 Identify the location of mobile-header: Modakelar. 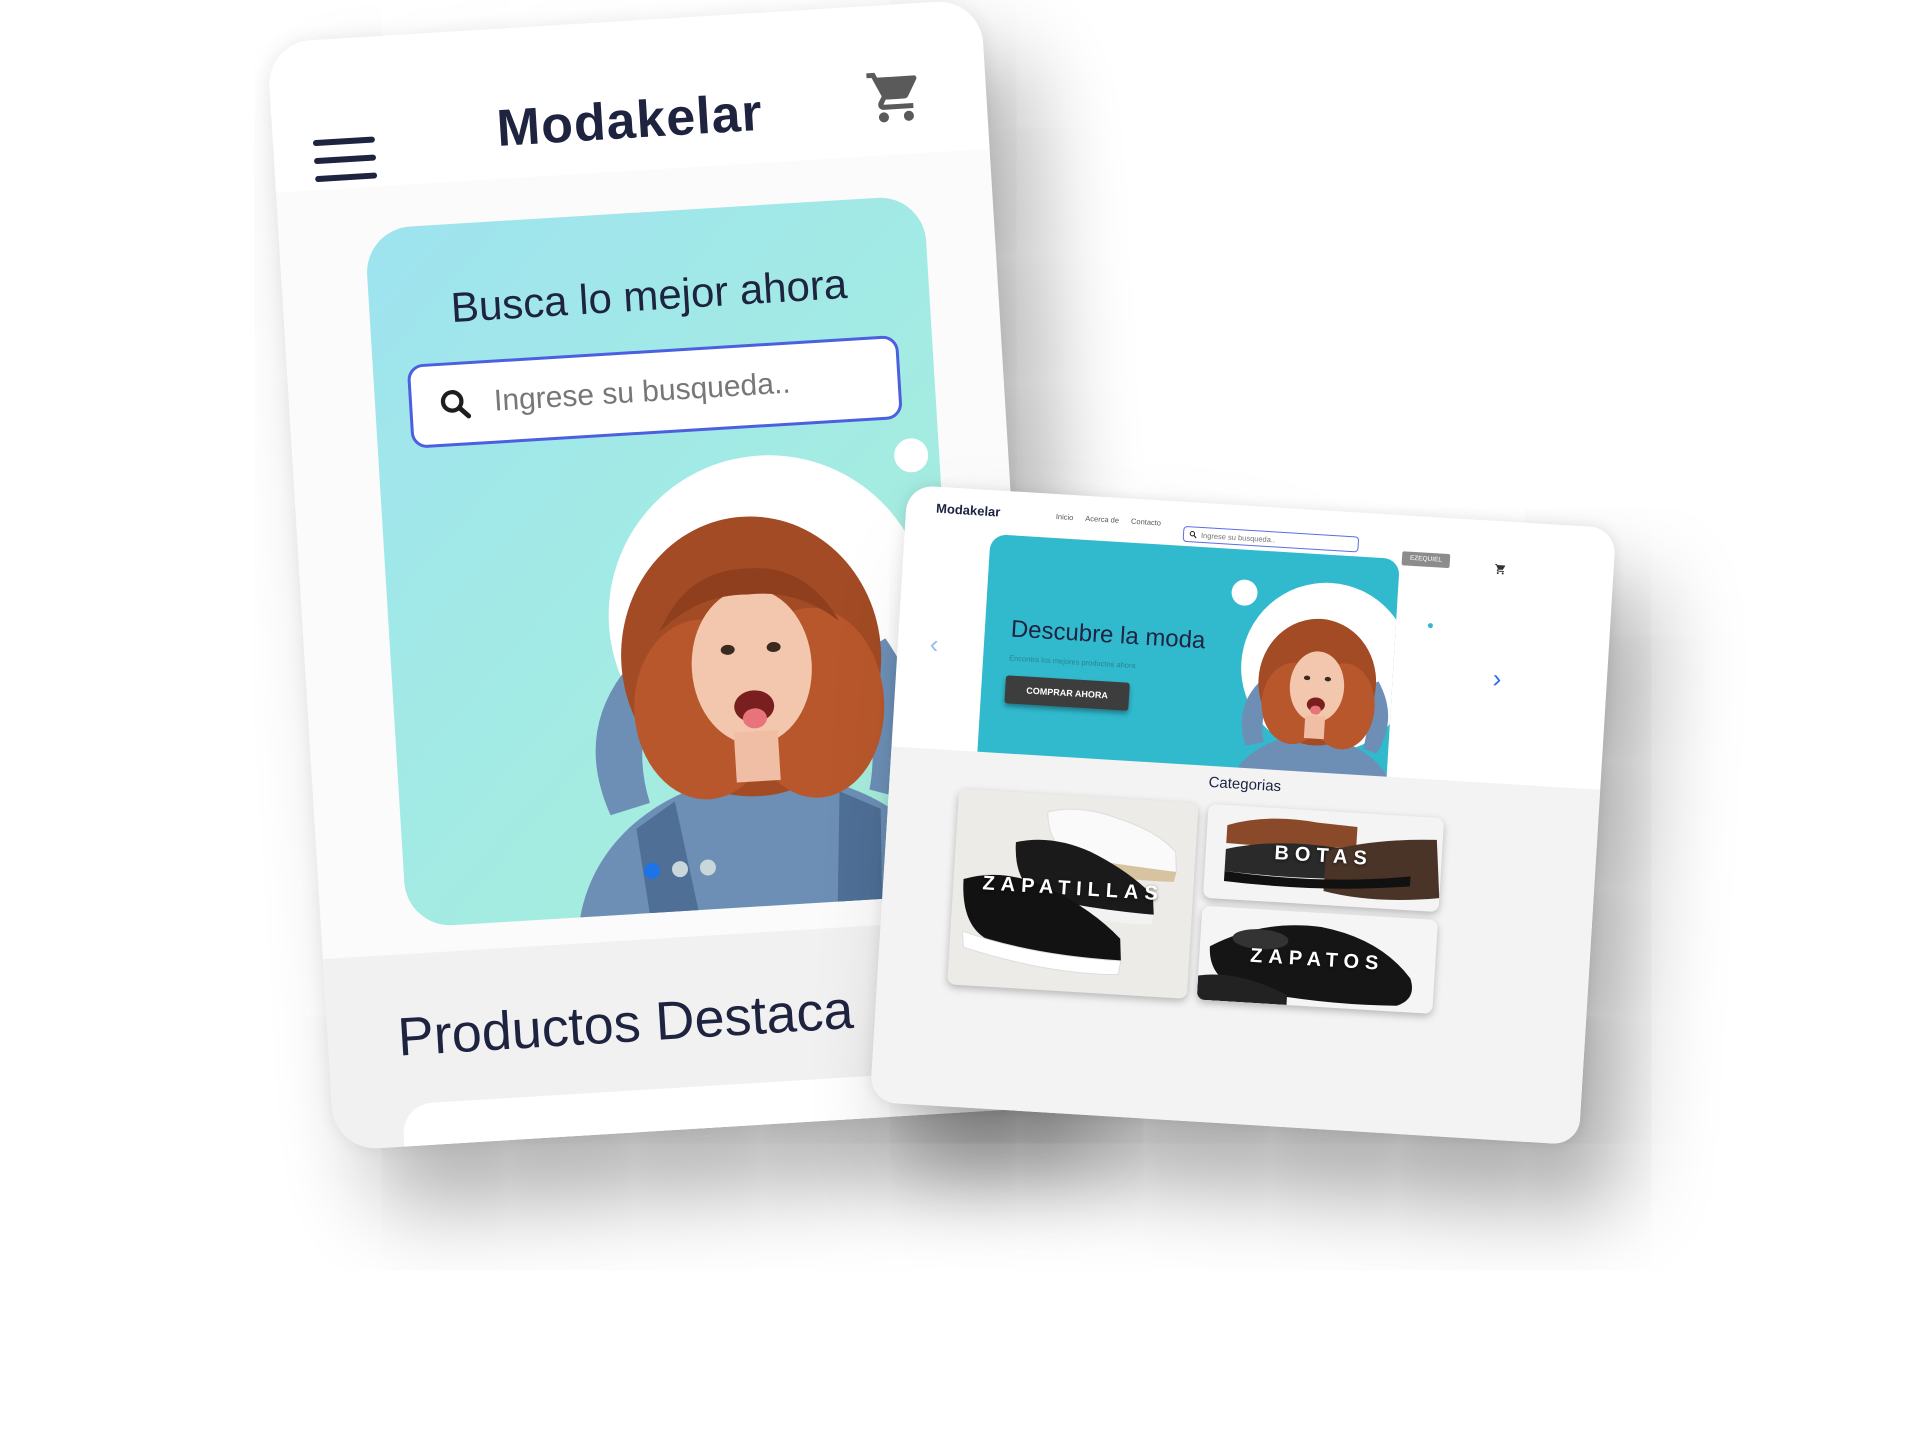
(628, 96).